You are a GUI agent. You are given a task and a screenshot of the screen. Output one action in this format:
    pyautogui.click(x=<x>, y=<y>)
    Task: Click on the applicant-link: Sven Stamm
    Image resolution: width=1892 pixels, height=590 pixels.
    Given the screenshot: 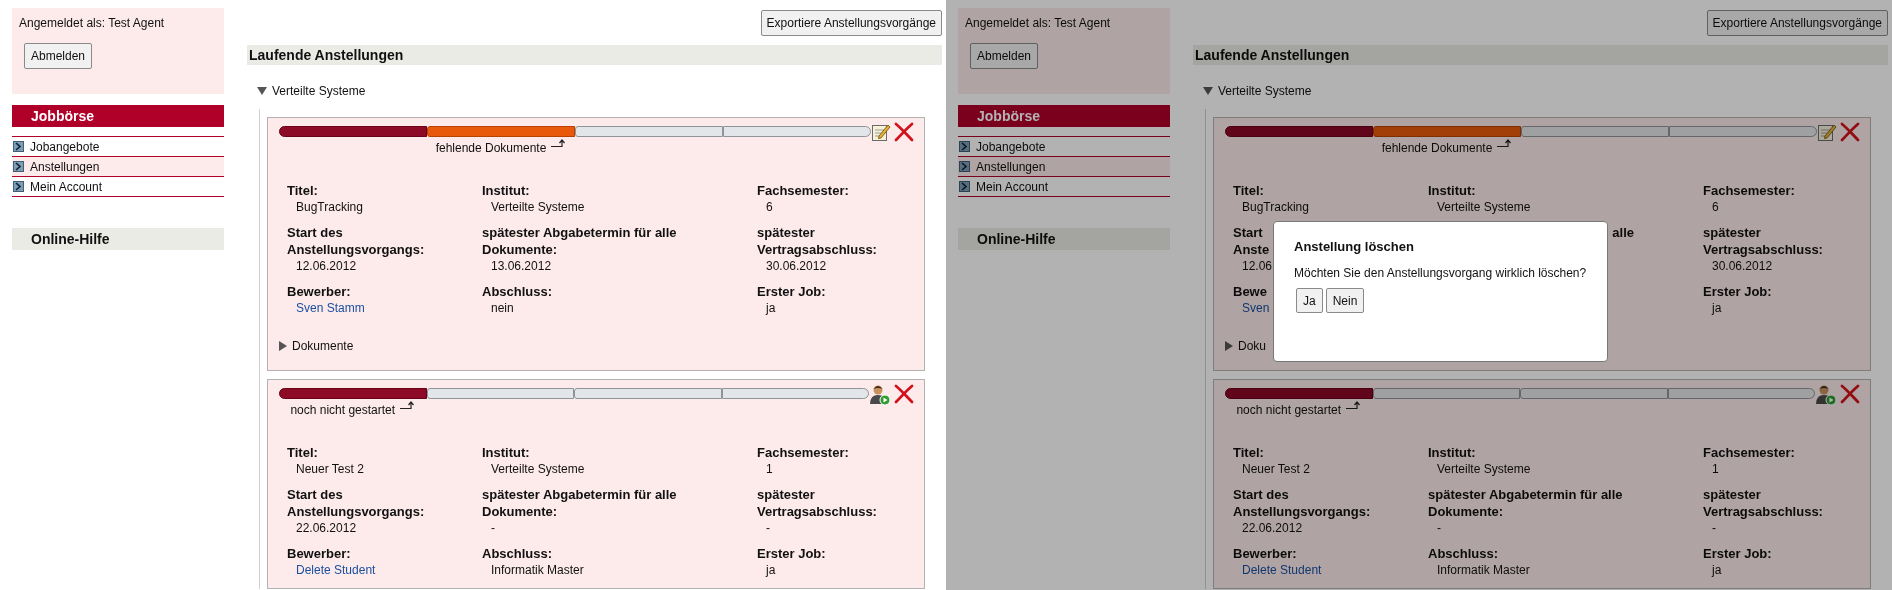 What is the action you would take?
    pyautogui.click(x=330, y=308)
    